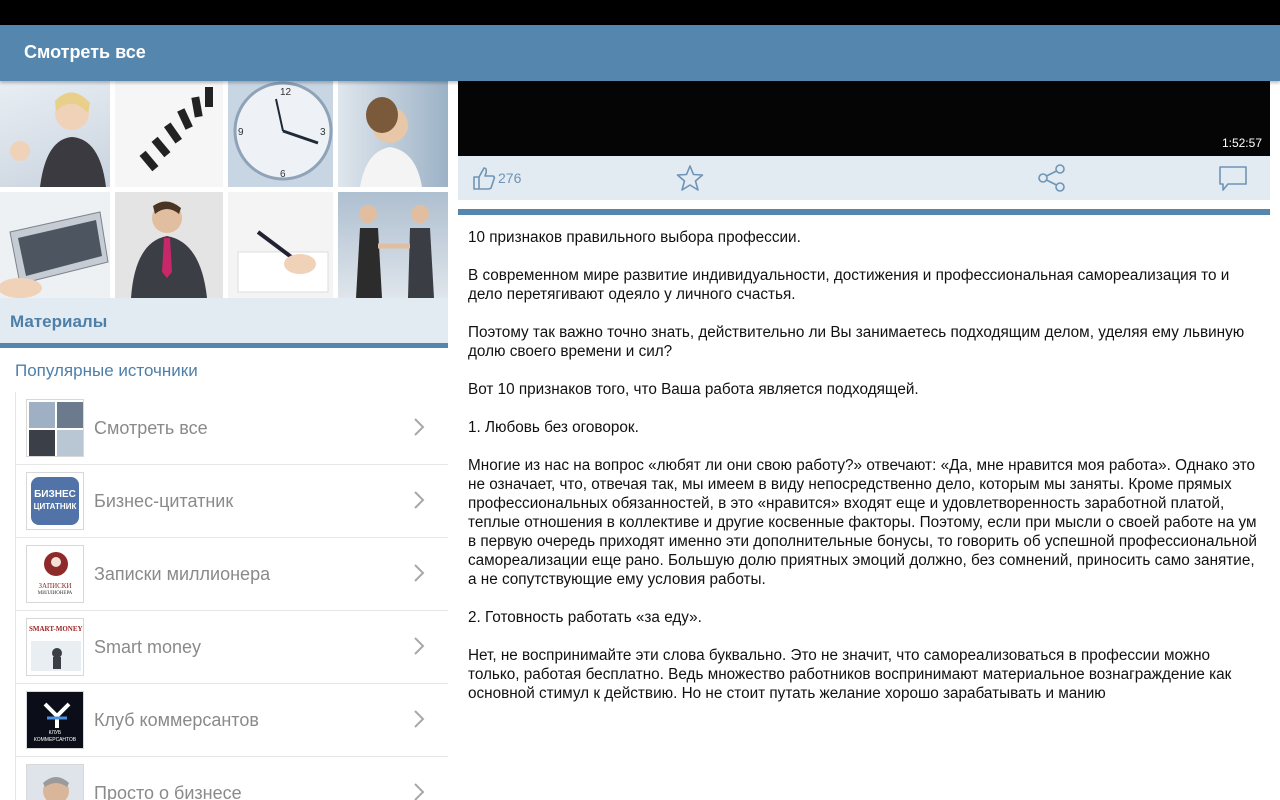  What do you see at coordinates (286, 92) in the screenshot?
I see `svg-text: 12` at bounding box center [286, 92].